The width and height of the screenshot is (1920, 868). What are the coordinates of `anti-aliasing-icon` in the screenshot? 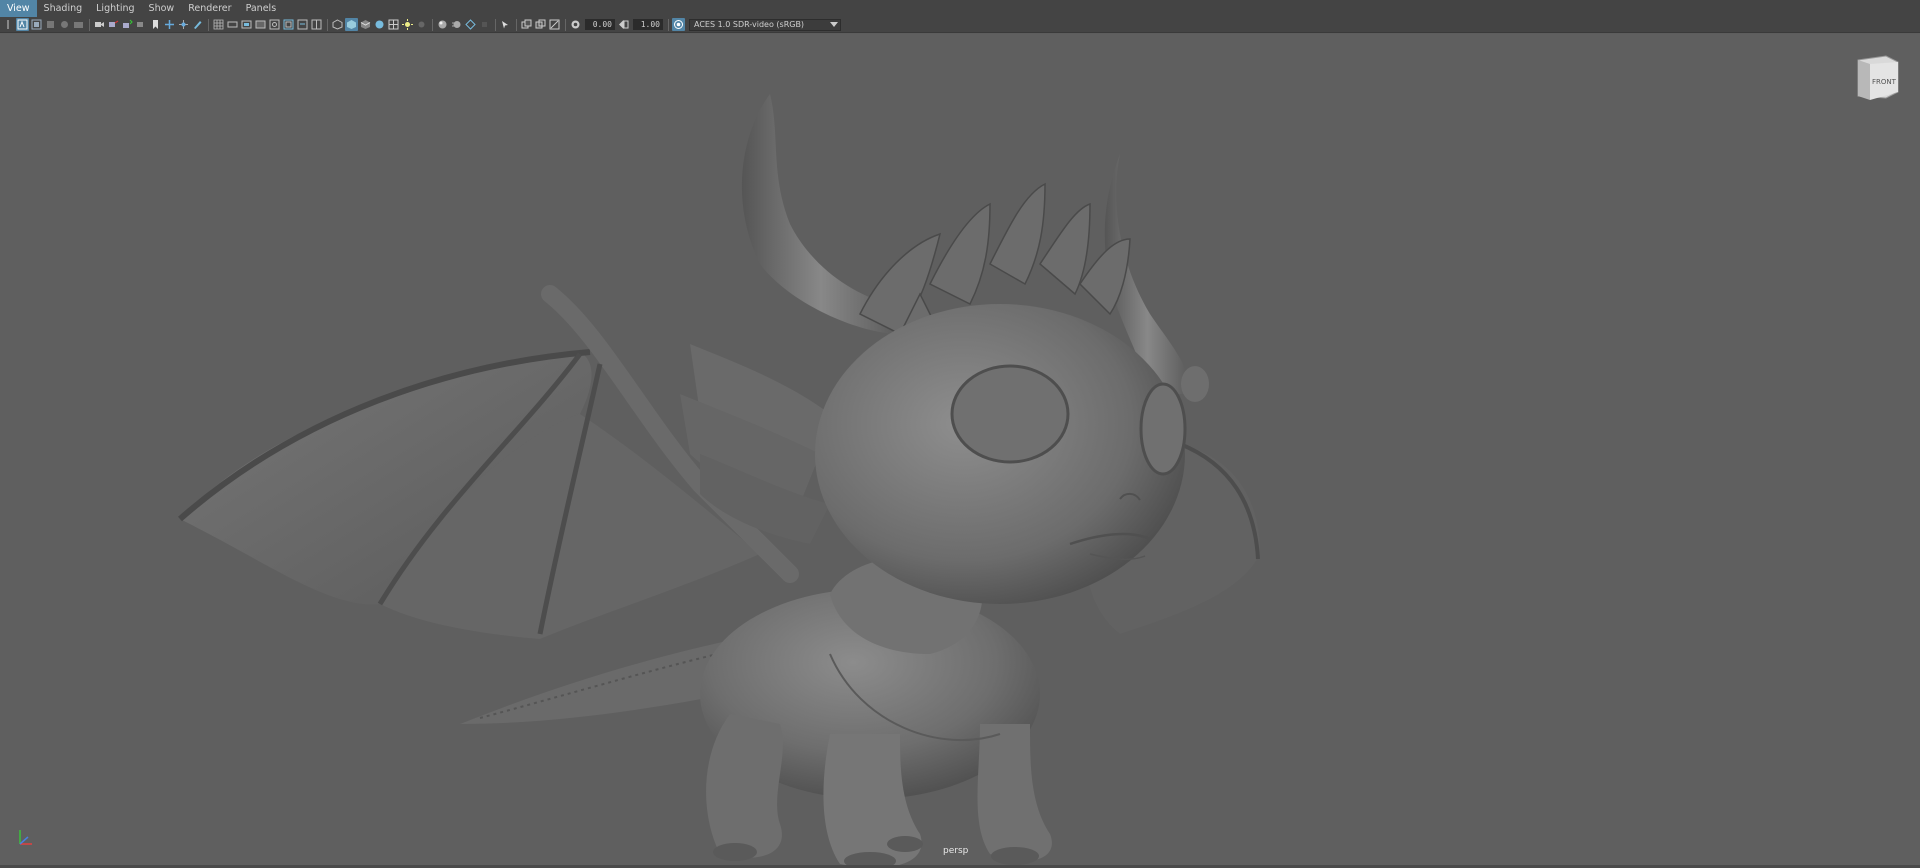 It's located at (470, 24).